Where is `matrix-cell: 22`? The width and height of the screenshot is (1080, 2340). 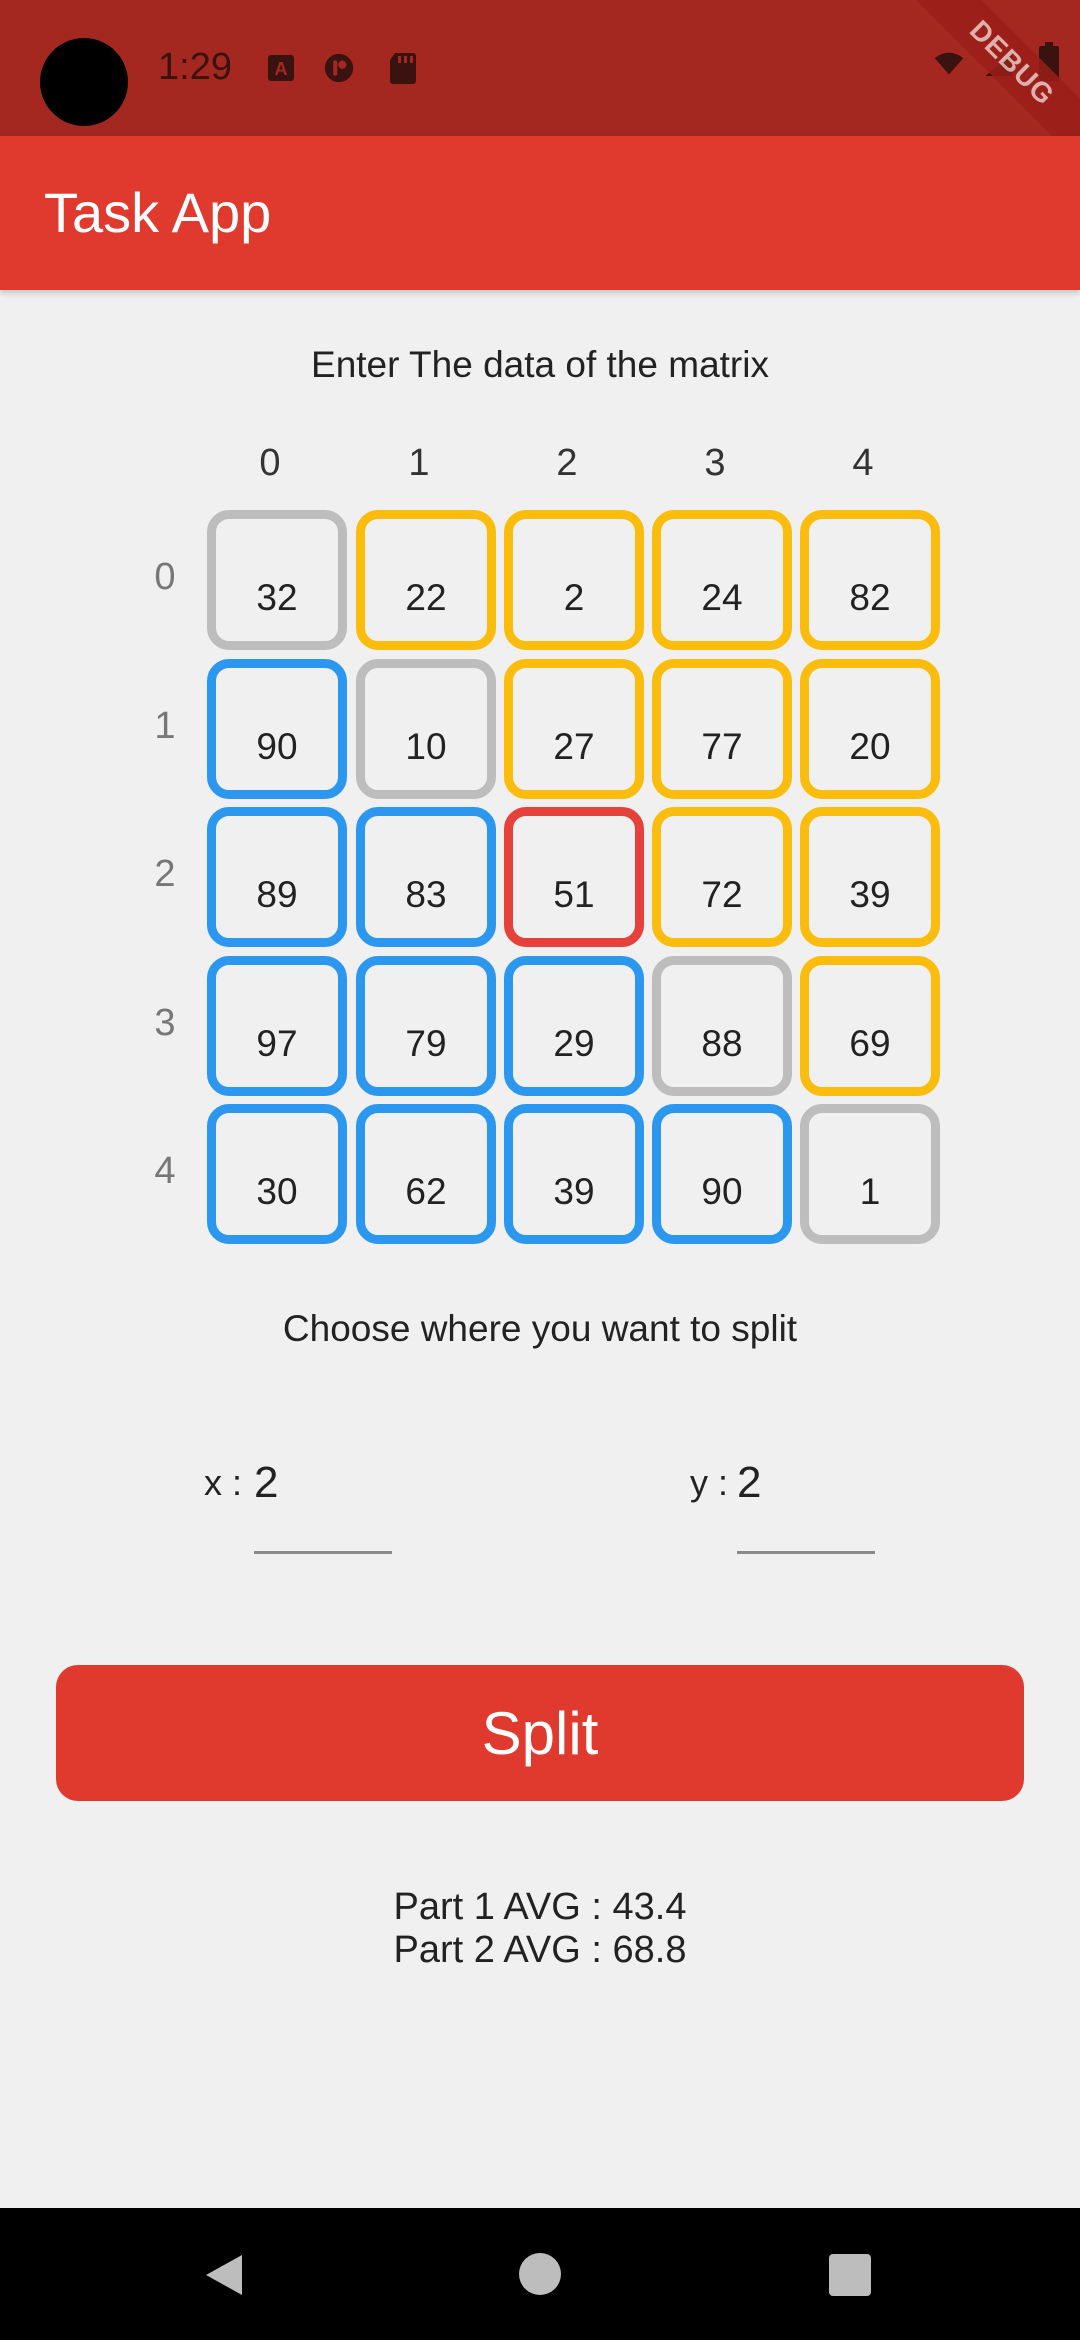 matrix-cell: 22 is located at coordinates (426, 580).